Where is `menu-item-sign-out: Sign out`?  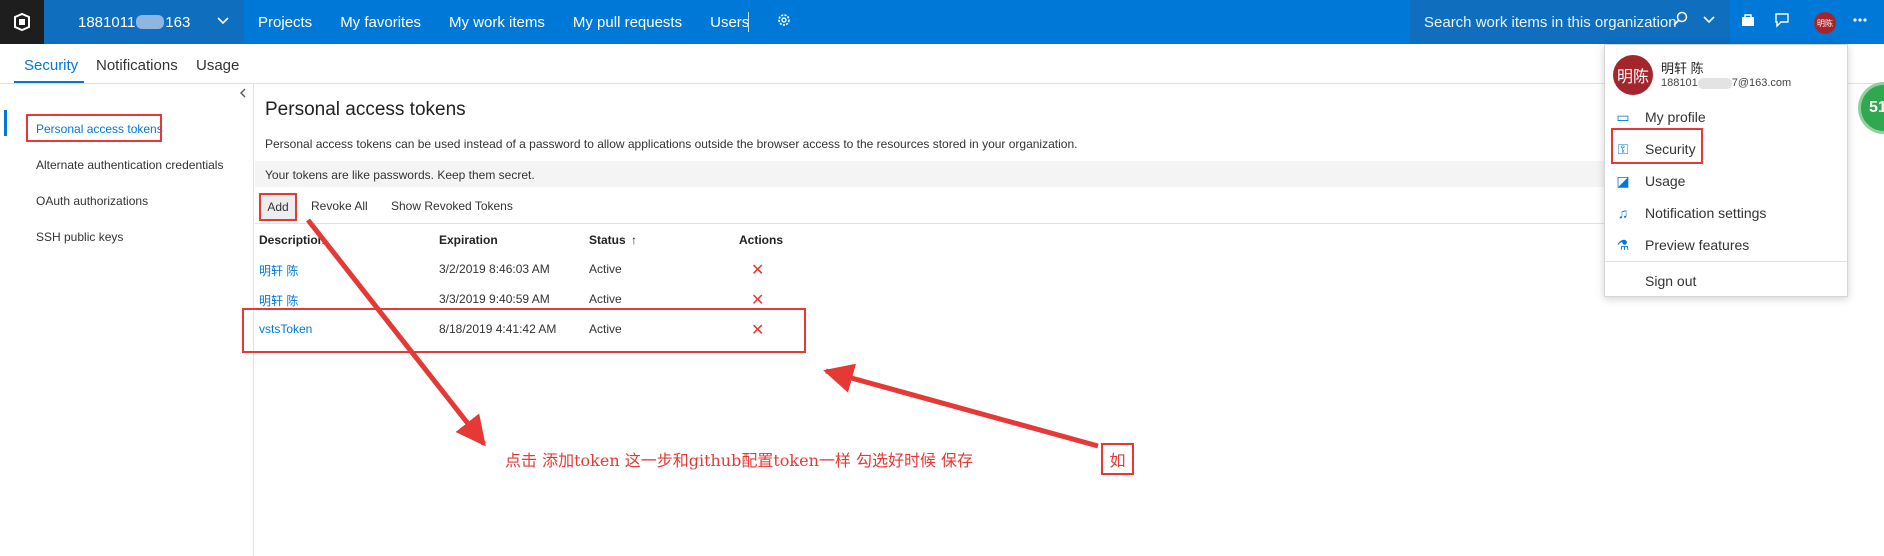 menu-item-sign-out: Sign out is located at coordinates (1727, 281).